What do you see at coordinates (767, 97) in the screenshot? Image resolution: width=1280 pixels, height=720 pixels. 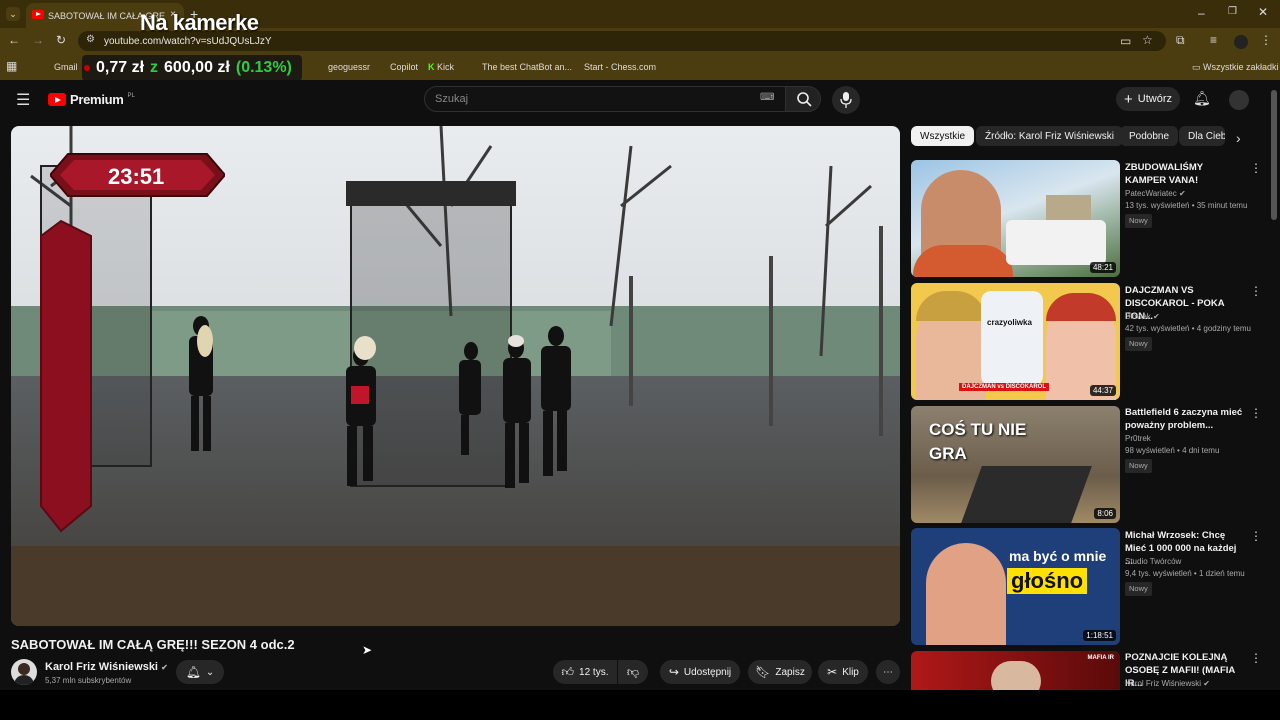 I see `keyboard-icon: ⌨` at bounding box center [767, 97].